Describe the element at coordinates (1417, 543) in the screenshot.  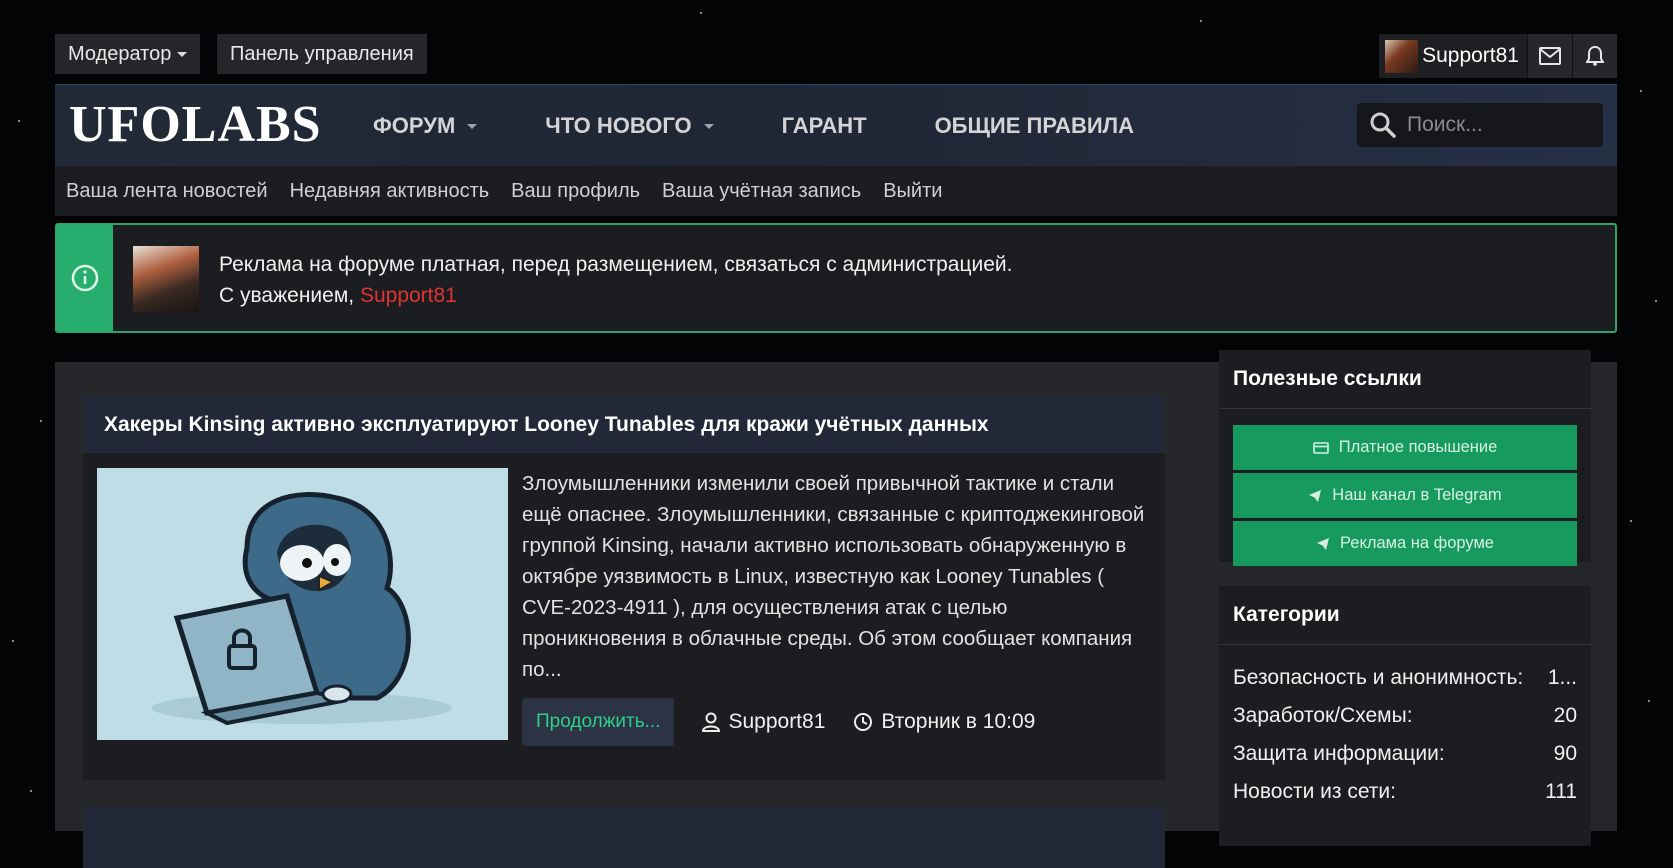
I see `forum-ads-label: Реклама на форуме` at that location.